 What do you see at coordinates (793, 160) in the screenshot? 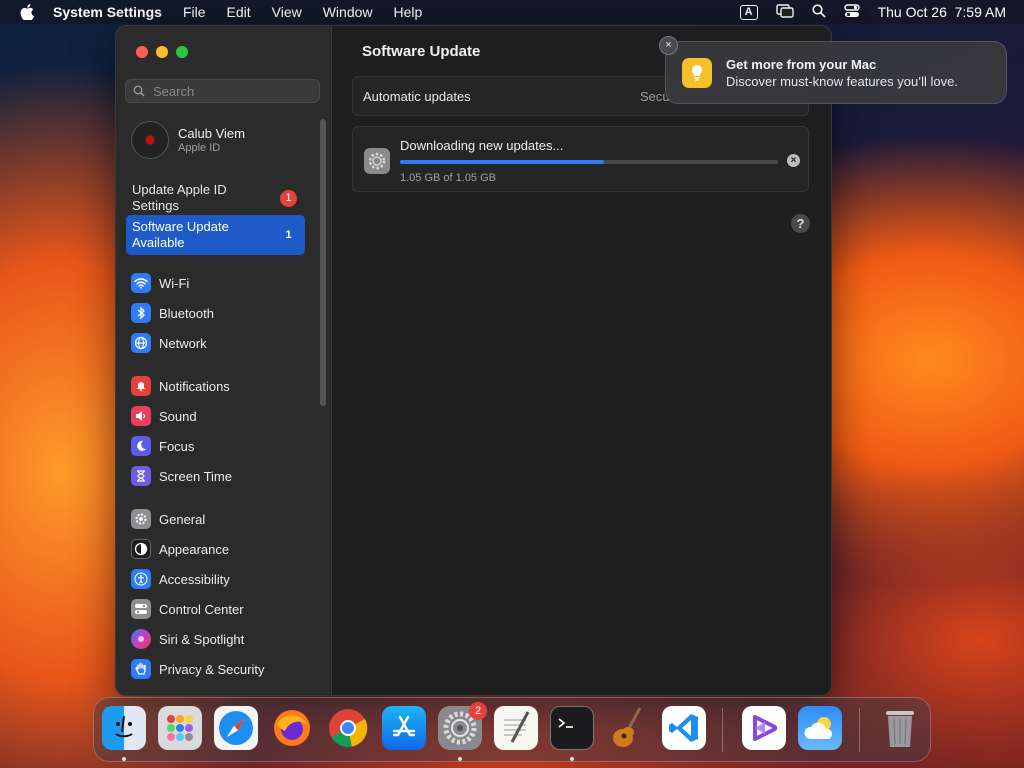
I see `cancel-download-button: ×` at bounding box center [793, 160].